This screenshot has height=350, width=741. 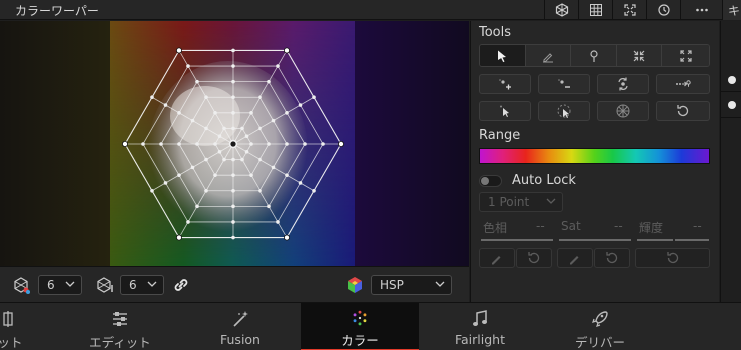 What do you see at coordinates (683, 111) in the screenshot?
I see `reset-points-button` at bounding box center [683, 111].